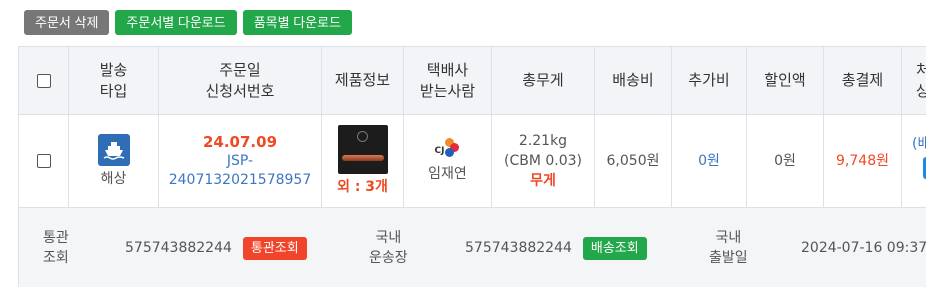 This screenshot has width=926, height=287. I want to click on row-total: 9,748원, so click(863, 161).